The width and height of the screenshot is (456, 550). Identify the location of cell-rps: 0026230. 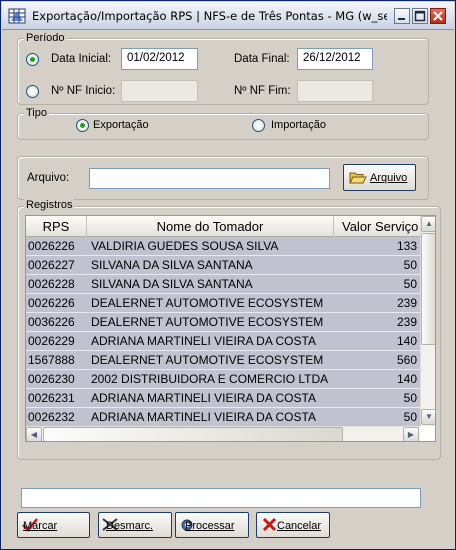
(51, 379).